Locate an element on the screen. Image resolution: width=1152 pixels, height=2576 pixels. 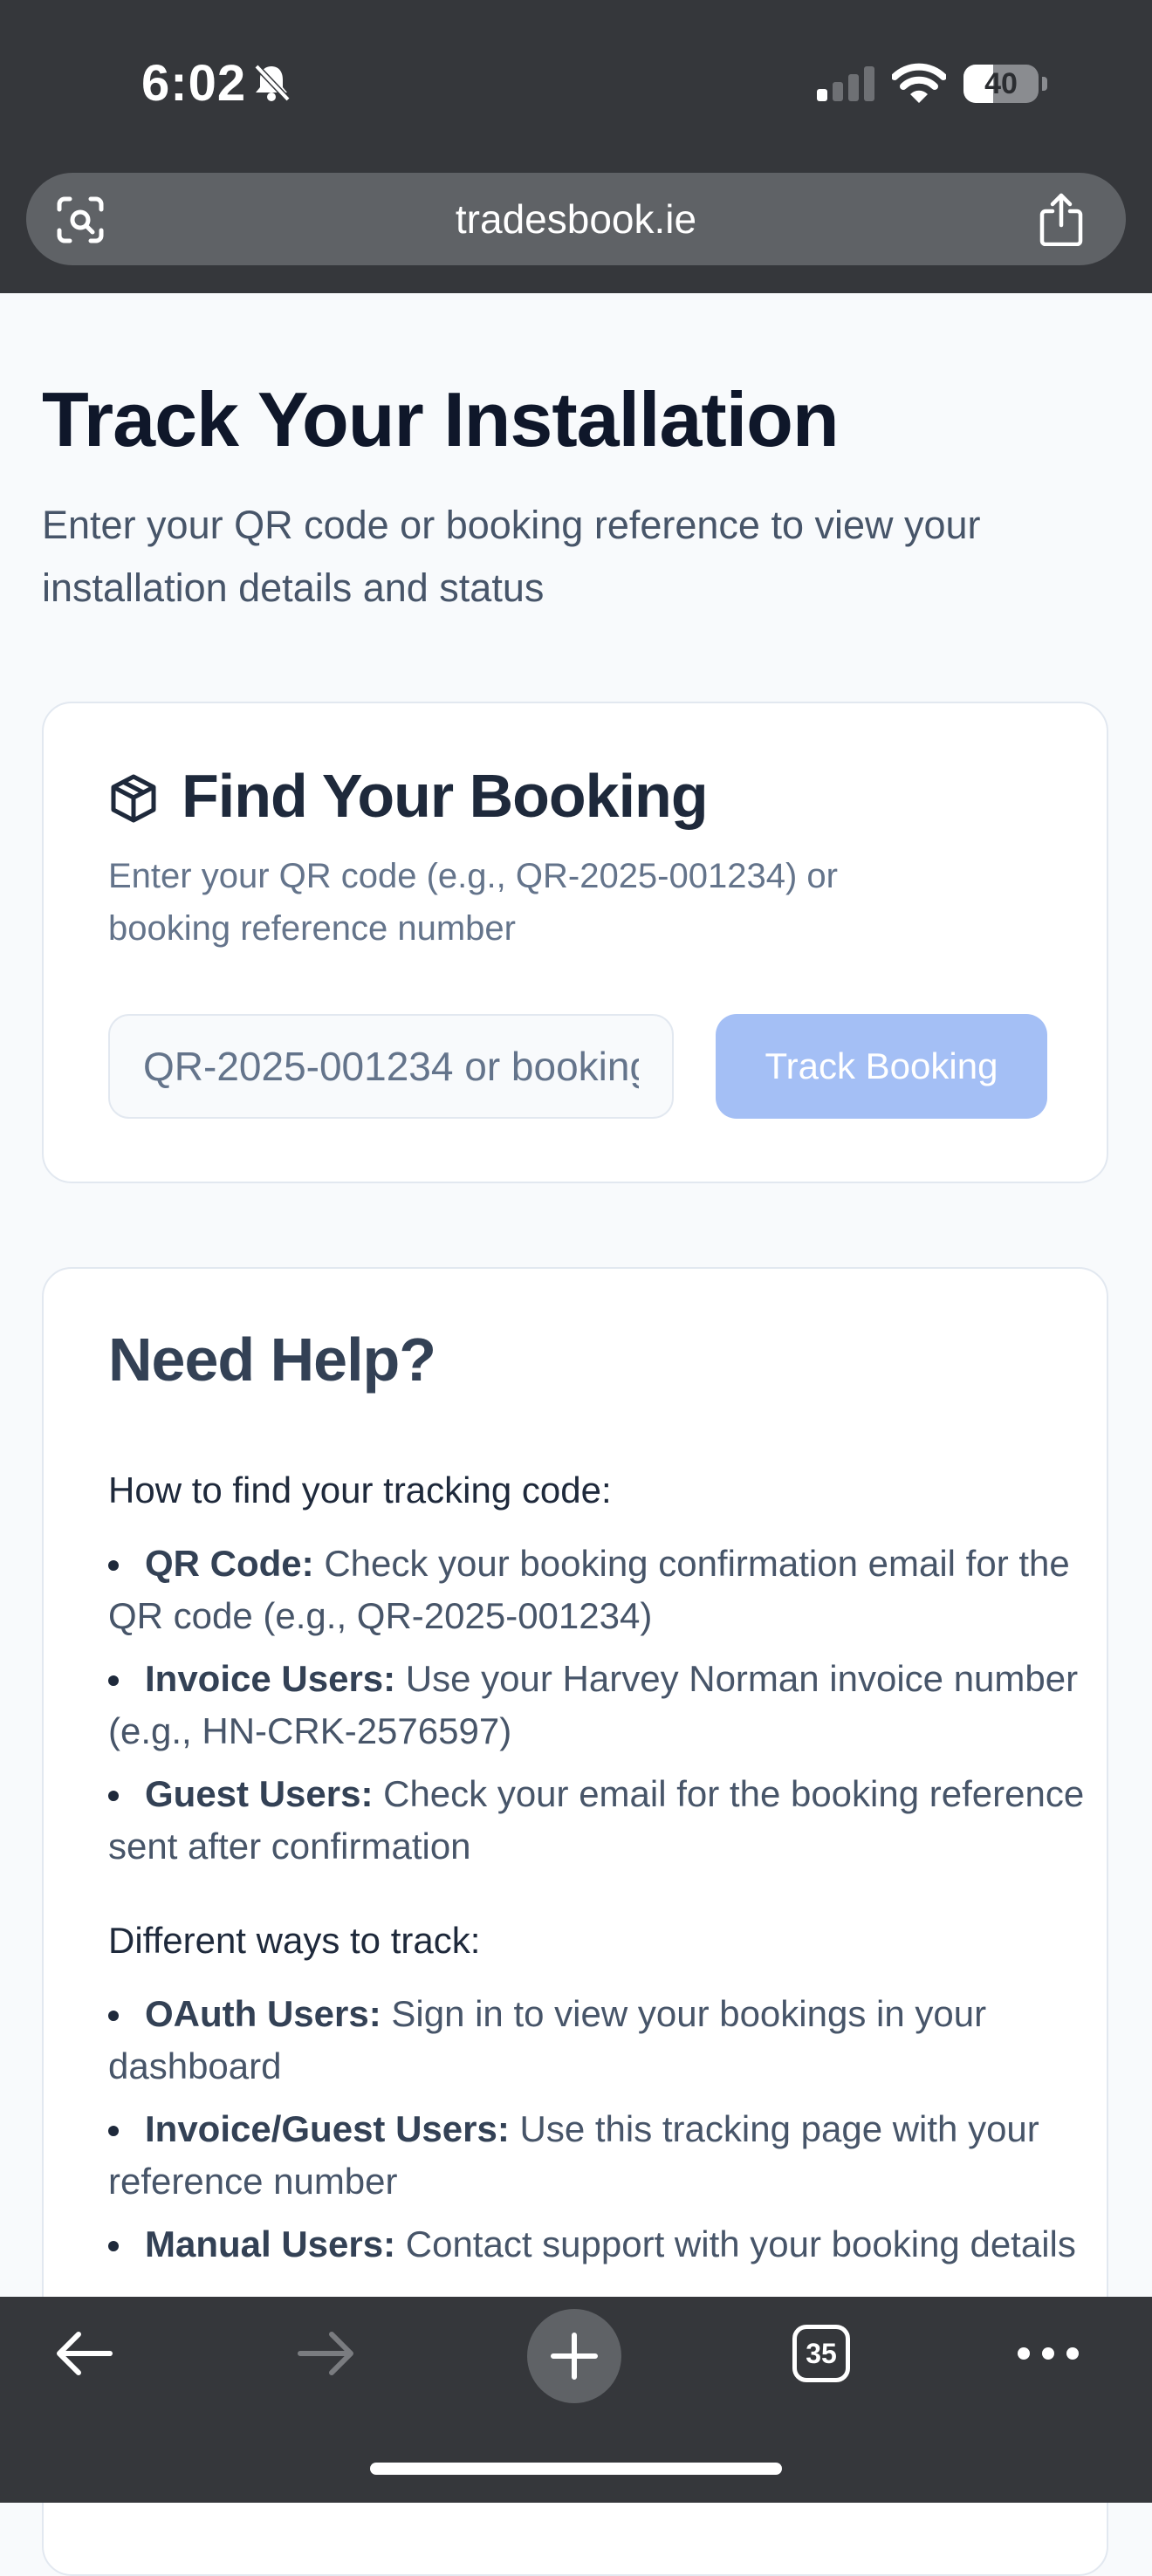
list-item-label: OAuth Users: is located at coordinates (263, 2014).